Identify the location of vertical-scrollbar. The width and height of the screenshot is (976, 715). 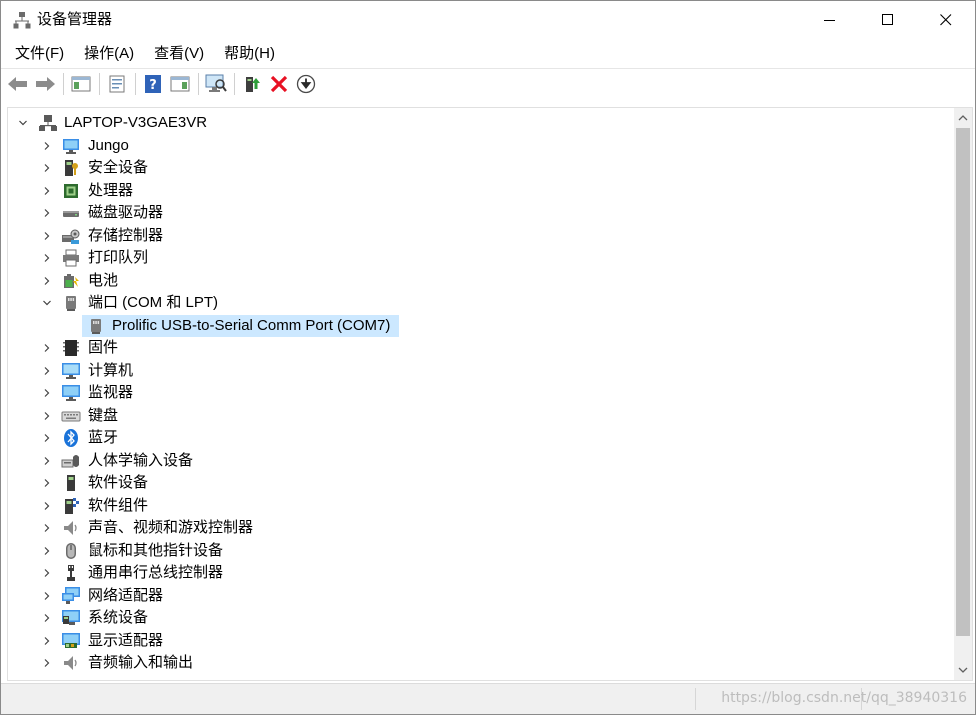
(963, 394).